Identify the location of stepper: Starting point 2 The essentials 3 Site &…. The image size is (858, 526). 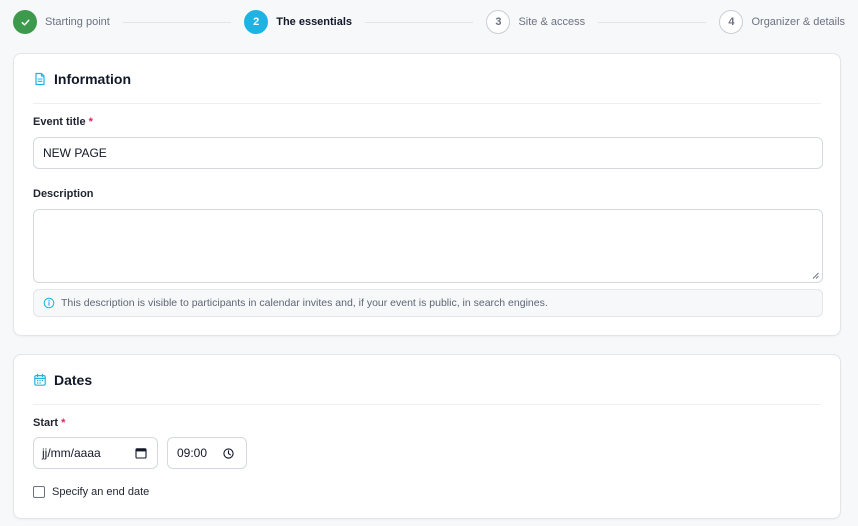
(429, 22).